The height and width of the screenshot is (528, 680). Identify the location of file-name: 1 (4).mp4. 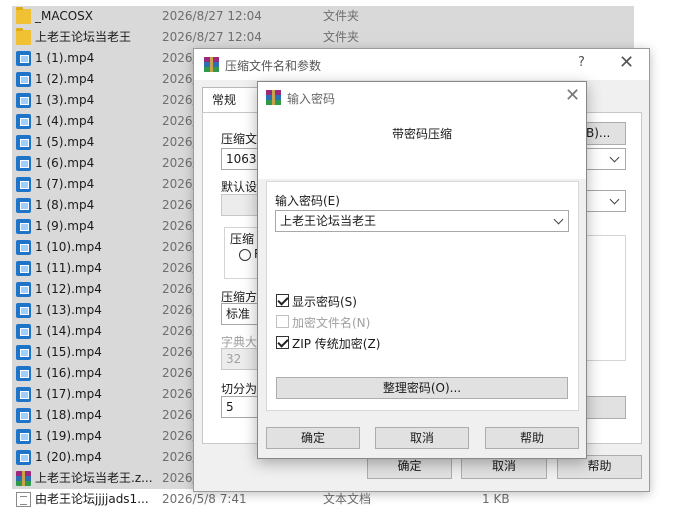
(65, 121).